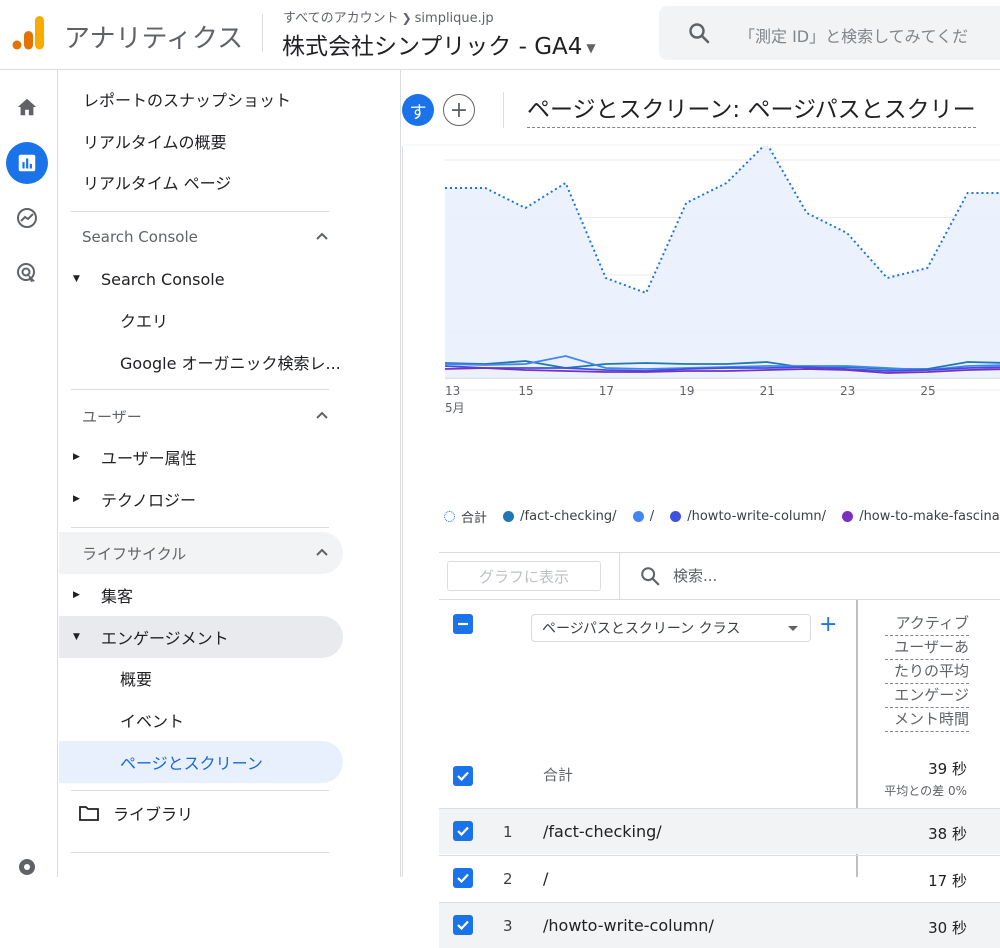  I want to click on row-path: /, so click(546, 878).